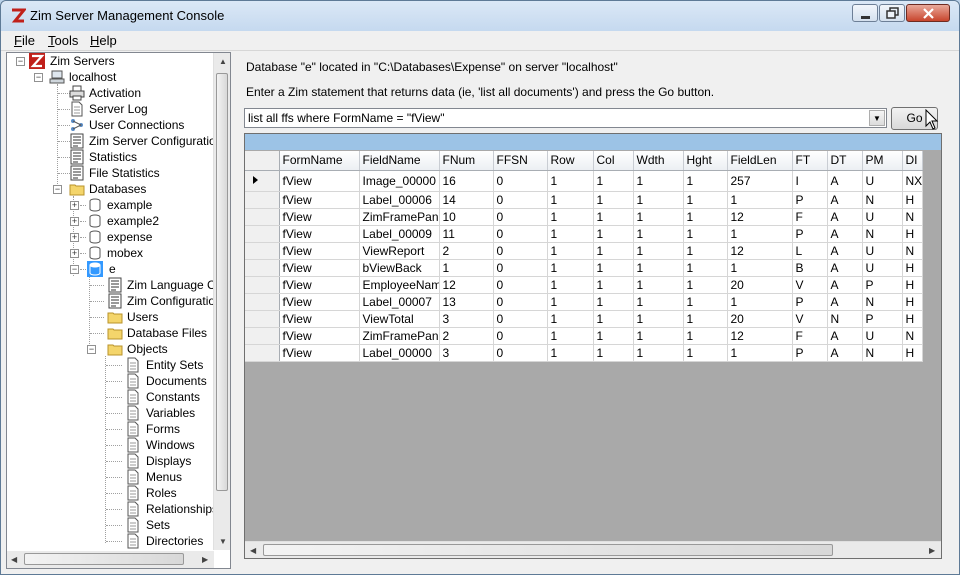  What do you see at coordinates (109, 253) in the screenshot?
I see `tree-database: mobex` at bounding box center [109, 253].